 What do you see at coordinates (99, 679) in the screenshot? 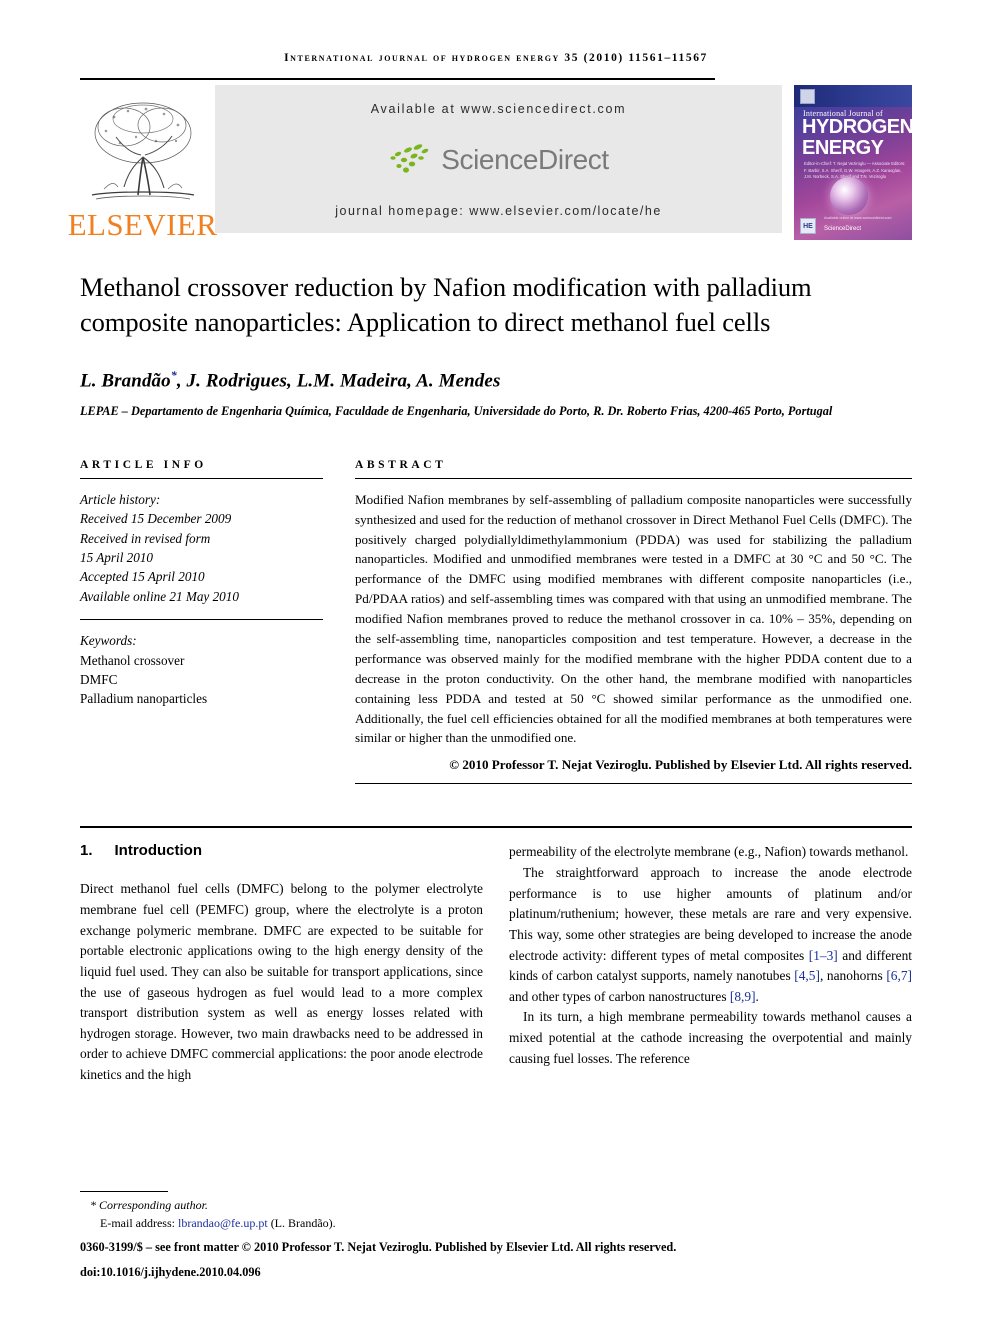
I see `keyword-item: DMFC` at bounding box center [99, 679].